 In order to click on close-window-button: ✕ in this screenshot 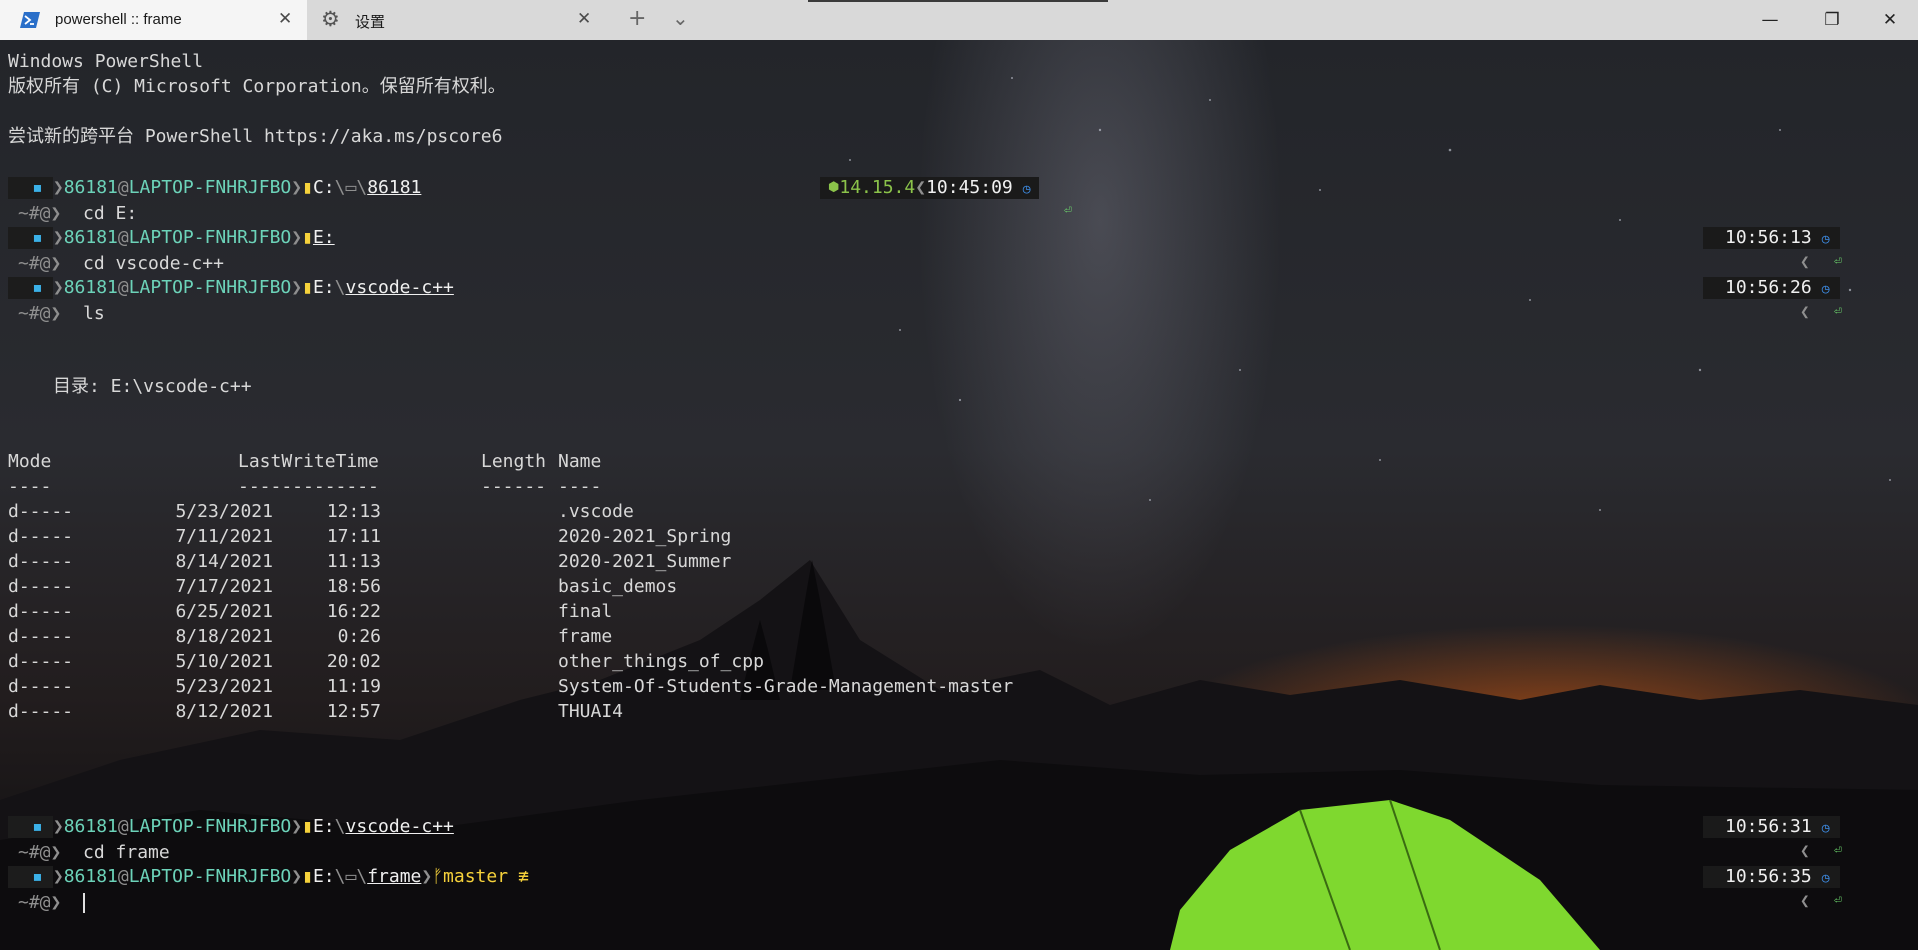, I will do `click(1890, 20)`.